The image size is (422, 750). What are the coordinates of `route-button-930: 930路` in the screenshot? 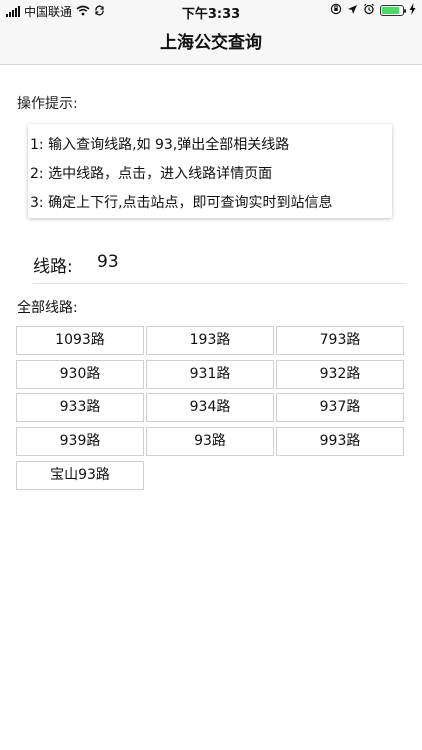 It's located at (80, 374).